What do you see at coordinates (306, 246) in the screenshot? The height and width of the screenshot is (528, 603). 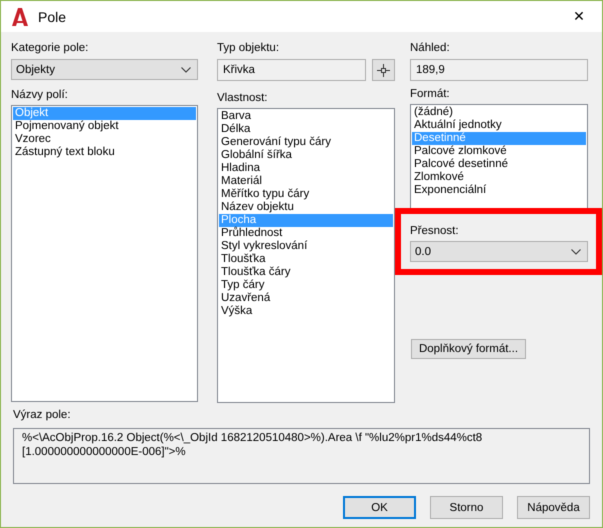 I see `list-item: Styl vykreslování` at bounding box center [306, 246].